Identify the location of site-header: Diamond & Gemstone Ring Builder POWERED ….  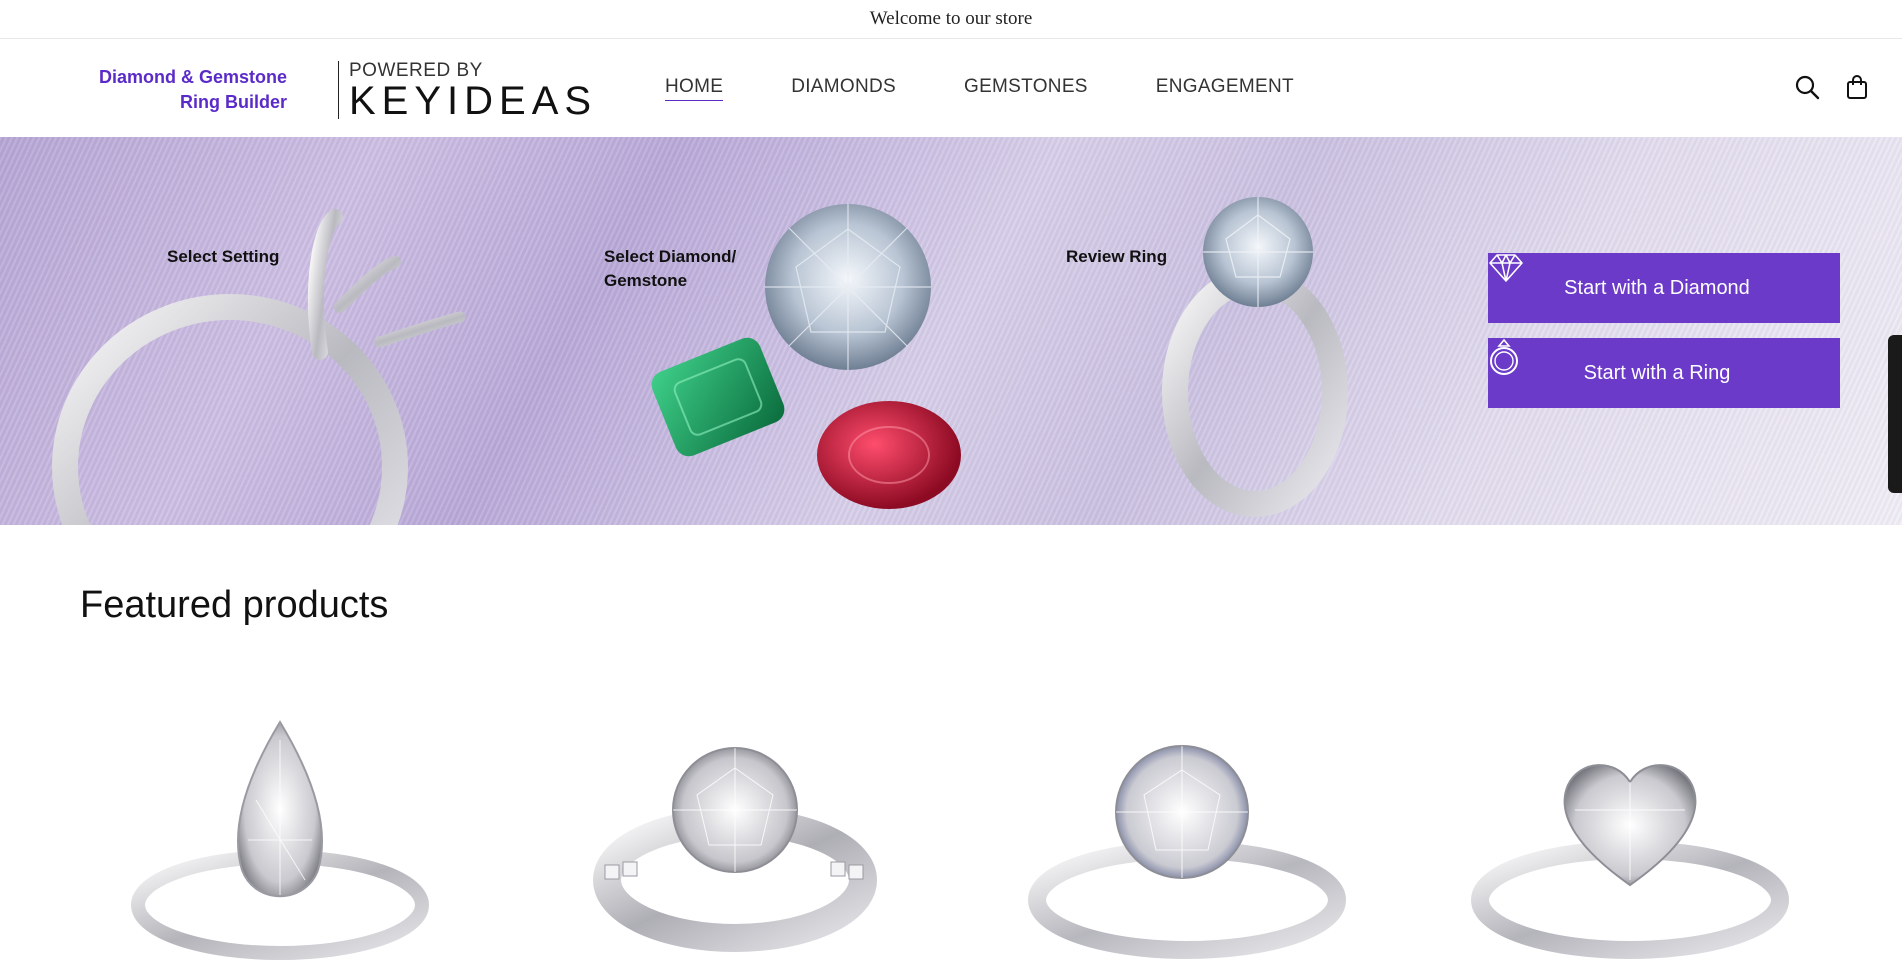
(951, 88).